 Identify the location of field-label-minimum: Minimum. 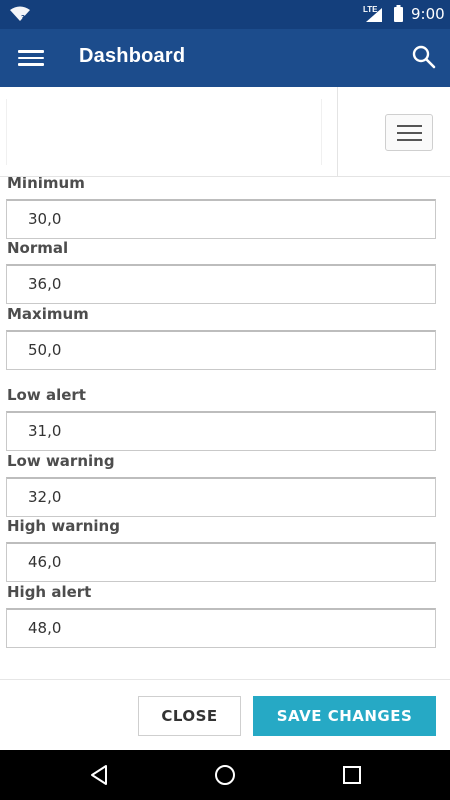
(46, 184).